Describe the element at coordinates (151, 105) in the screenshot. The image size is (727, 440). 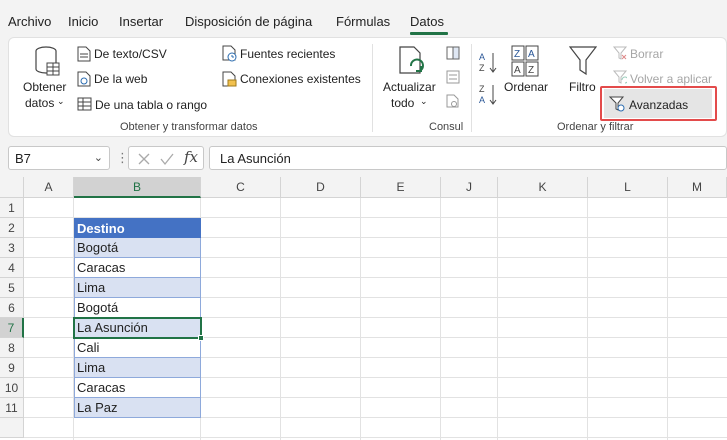
I see `from-table-range-button: De una tabla o rango` at that location.